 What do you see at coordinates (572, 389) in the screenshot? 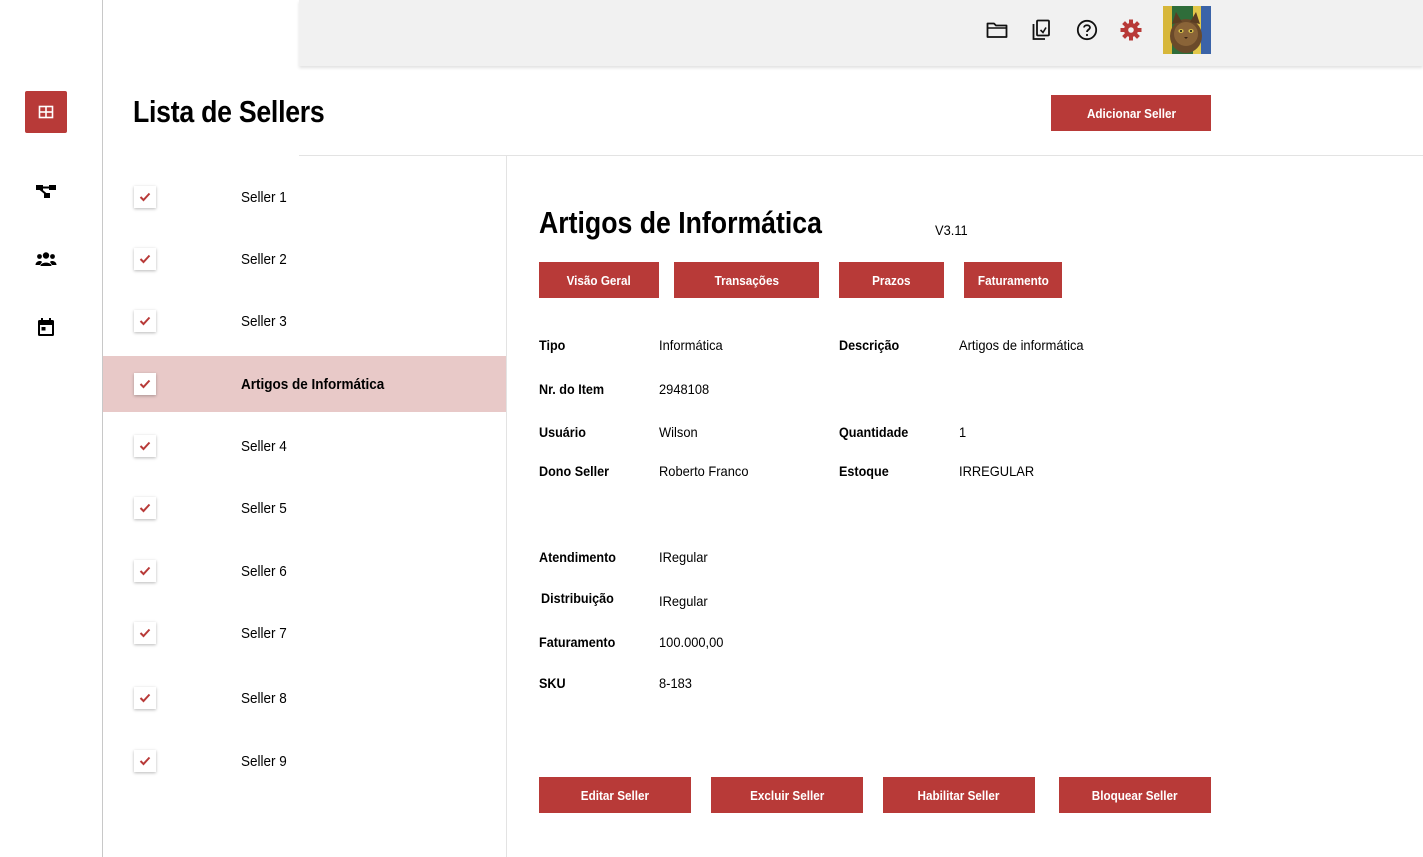
I see `field-label-nr-item: Nr. do Item` at bounding box center [572, 389].